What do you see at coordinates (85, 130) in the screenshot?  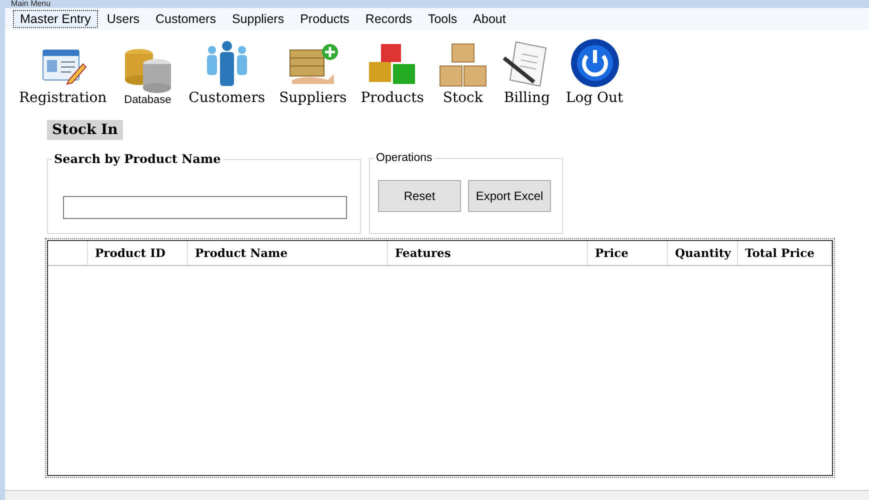 I see `section-title: Stock In` at bounding box center [85, 130].